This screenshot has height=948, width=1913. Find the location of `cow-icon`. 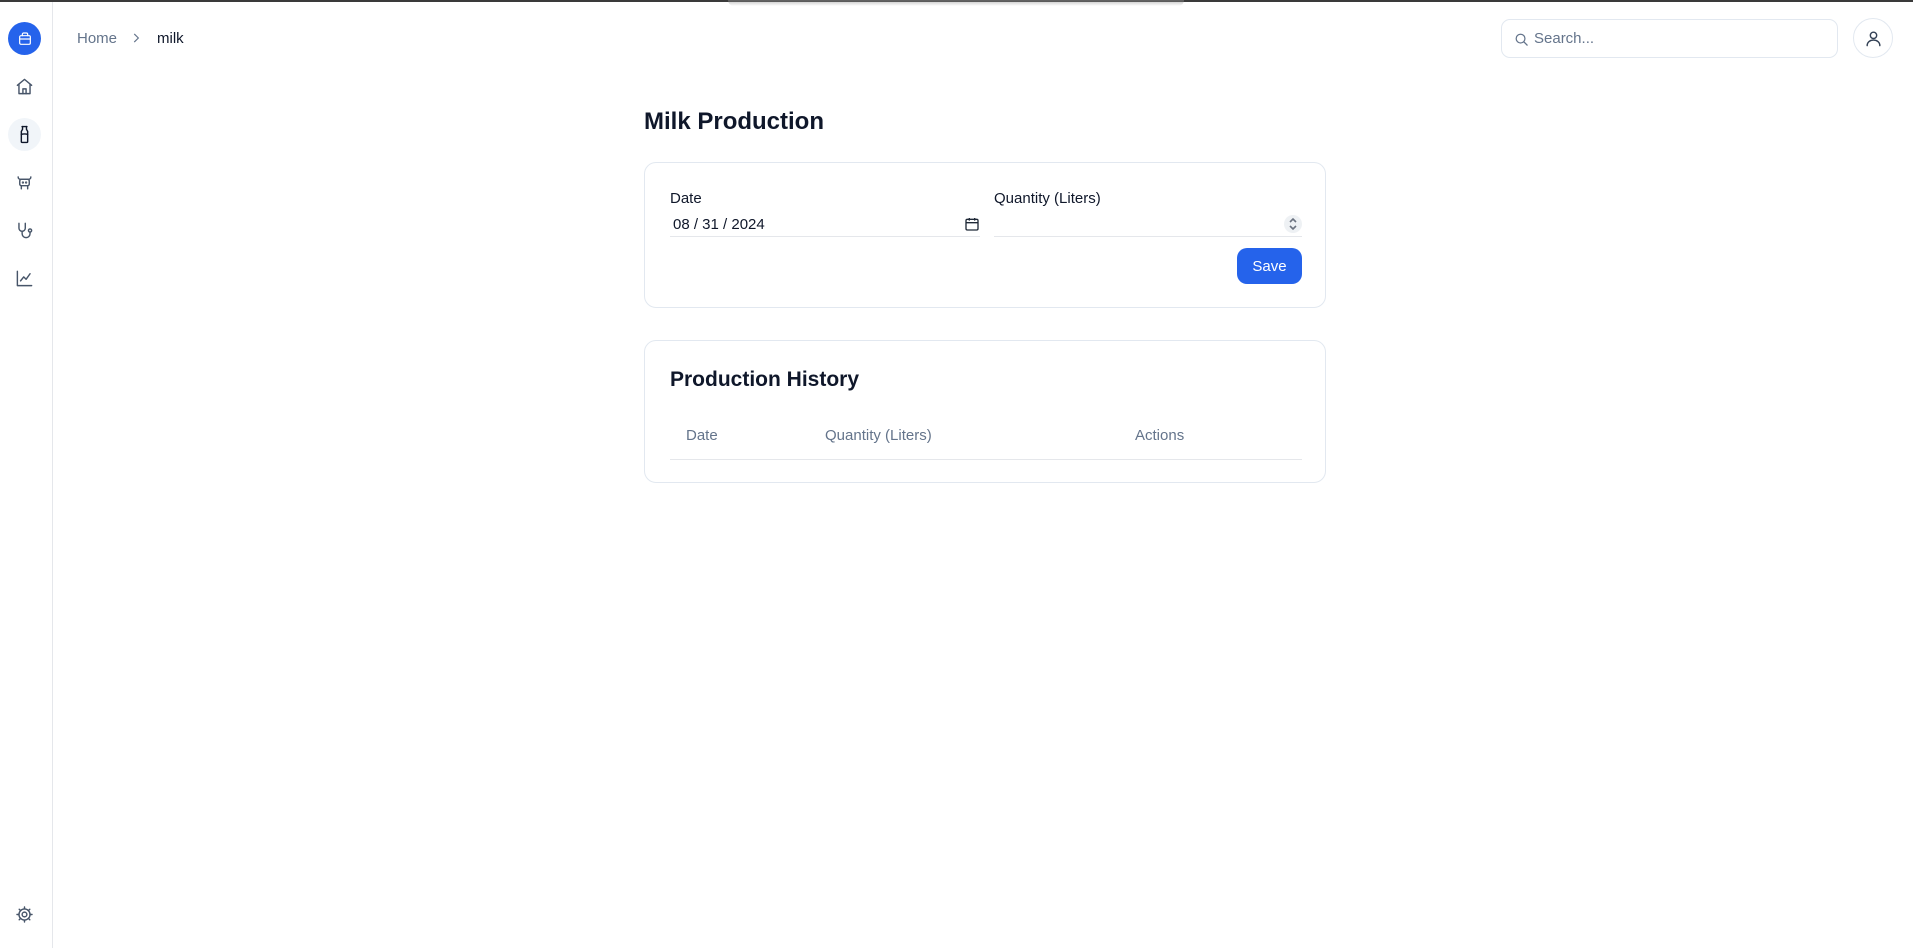

cow-icon is located at coordinates (24, 182).